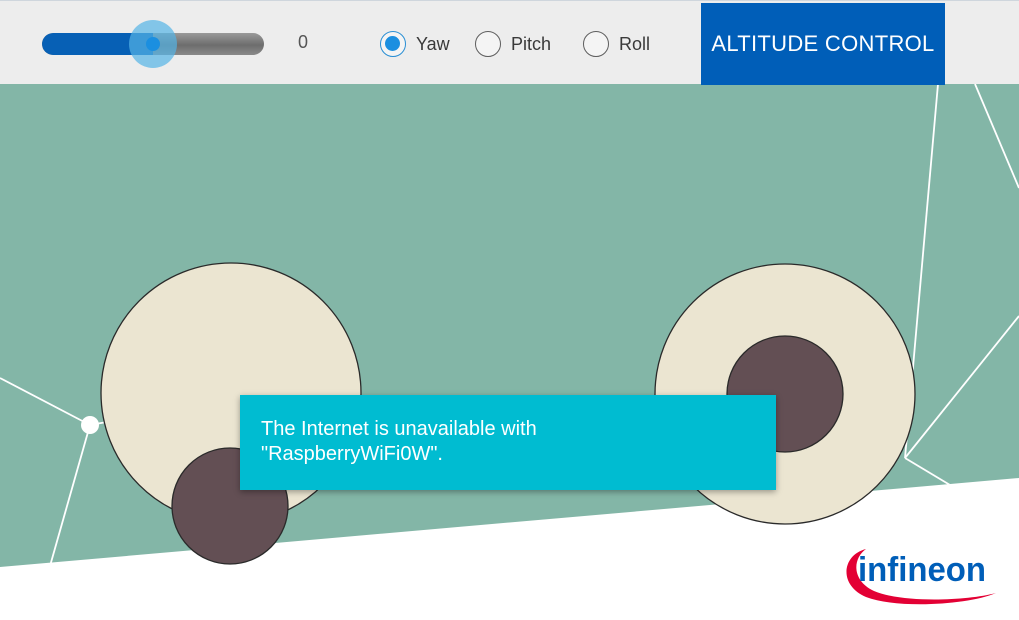  I want to click on radio-roll-label: Roll, so click(635, 43).